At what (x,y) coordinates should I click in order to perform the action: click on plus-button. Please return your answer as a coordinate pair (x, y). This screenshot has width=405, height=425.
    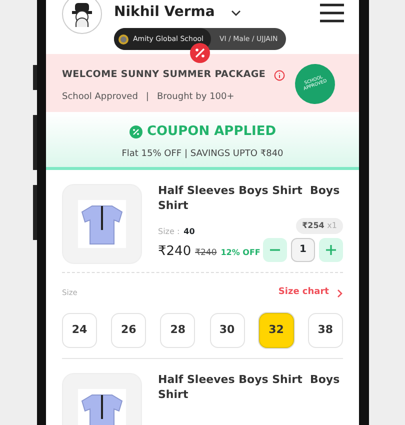
    Looking at the image, I should click on (331, 250).